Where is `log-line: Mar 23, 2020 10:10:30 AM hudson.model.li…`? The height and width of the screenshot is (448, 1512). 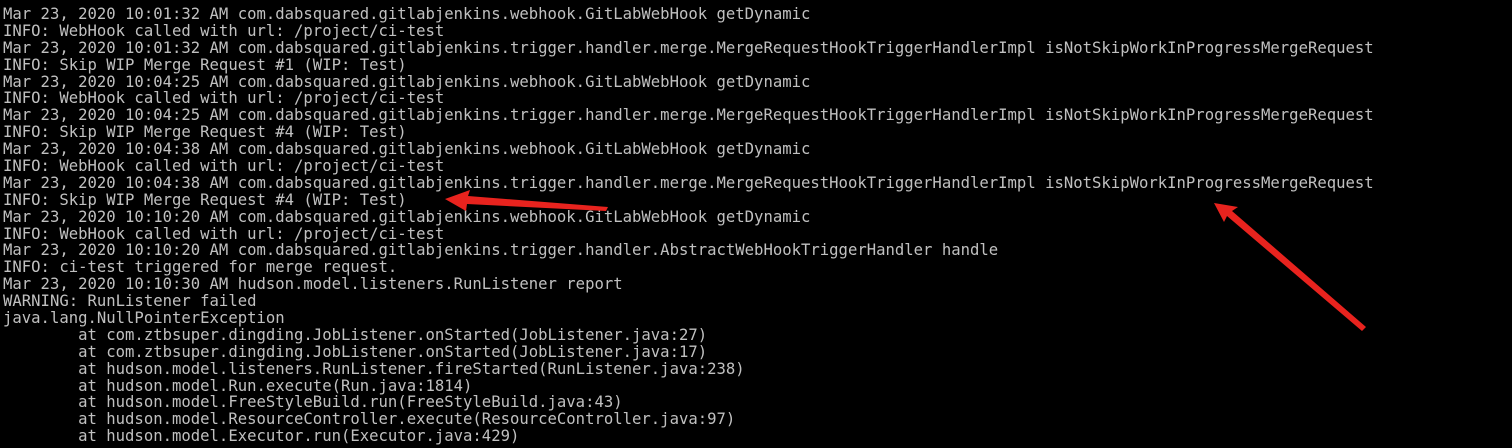 log-line: Mar 23, 2020 10:10:30 AM hudson.model.li… is located at coordinates (313, 284).